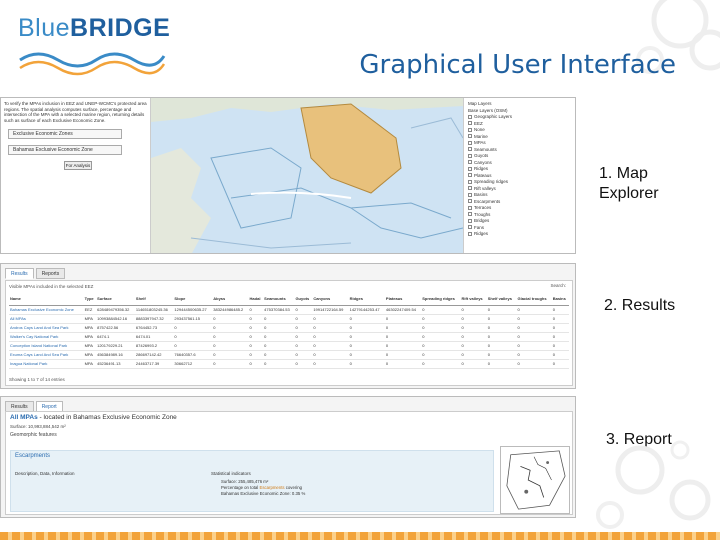 The height and width of the screenshot is (540, 720). I want to click on stats-label: Statistical indicators, so click(231, 473).